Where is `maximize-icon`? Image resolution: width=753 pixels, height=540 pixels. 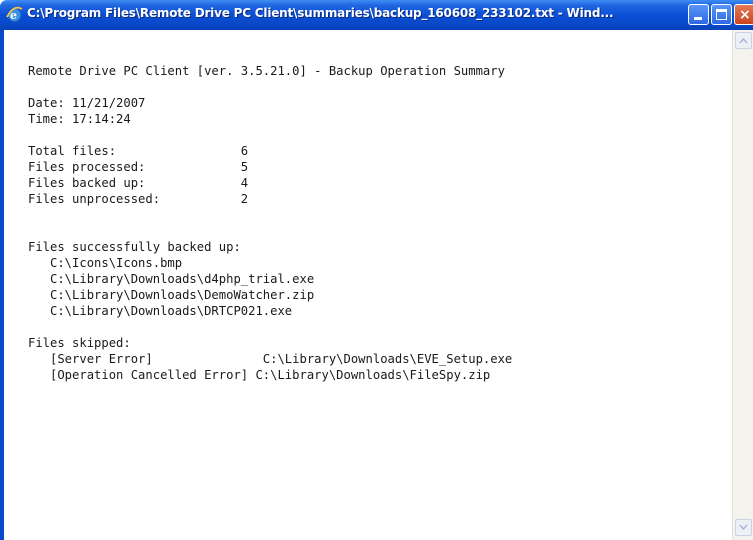
maximize-icon is located at coordinates (721, 14).